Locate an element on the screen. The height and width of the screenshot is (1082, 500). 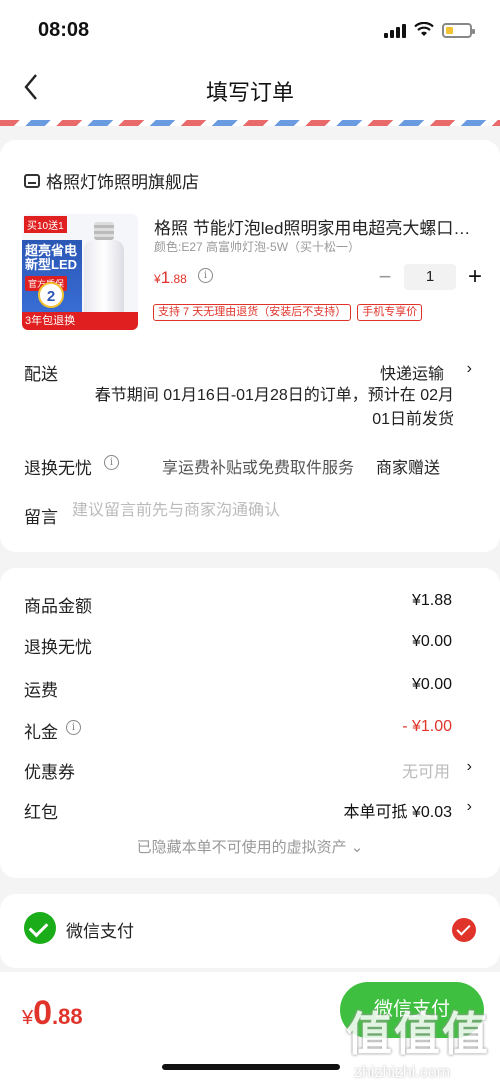
mobile-price-tag: 手机专享价 is located at coordinates (390, 312).